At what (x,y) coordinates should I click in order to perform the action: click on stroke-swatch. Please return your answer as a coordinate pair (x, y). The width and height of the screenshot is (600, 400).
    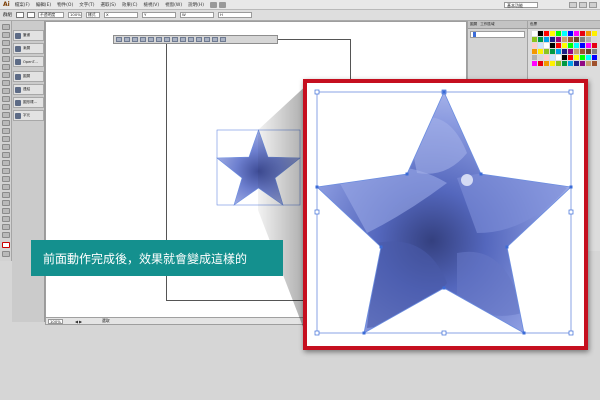
    Looking at the image, I should click on (31, 15).